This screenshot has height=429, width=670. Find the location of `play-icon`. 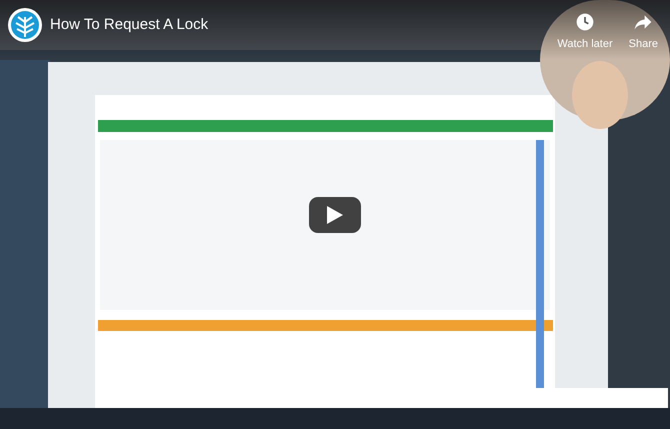

play-icon is located at coordinates (335, 215).